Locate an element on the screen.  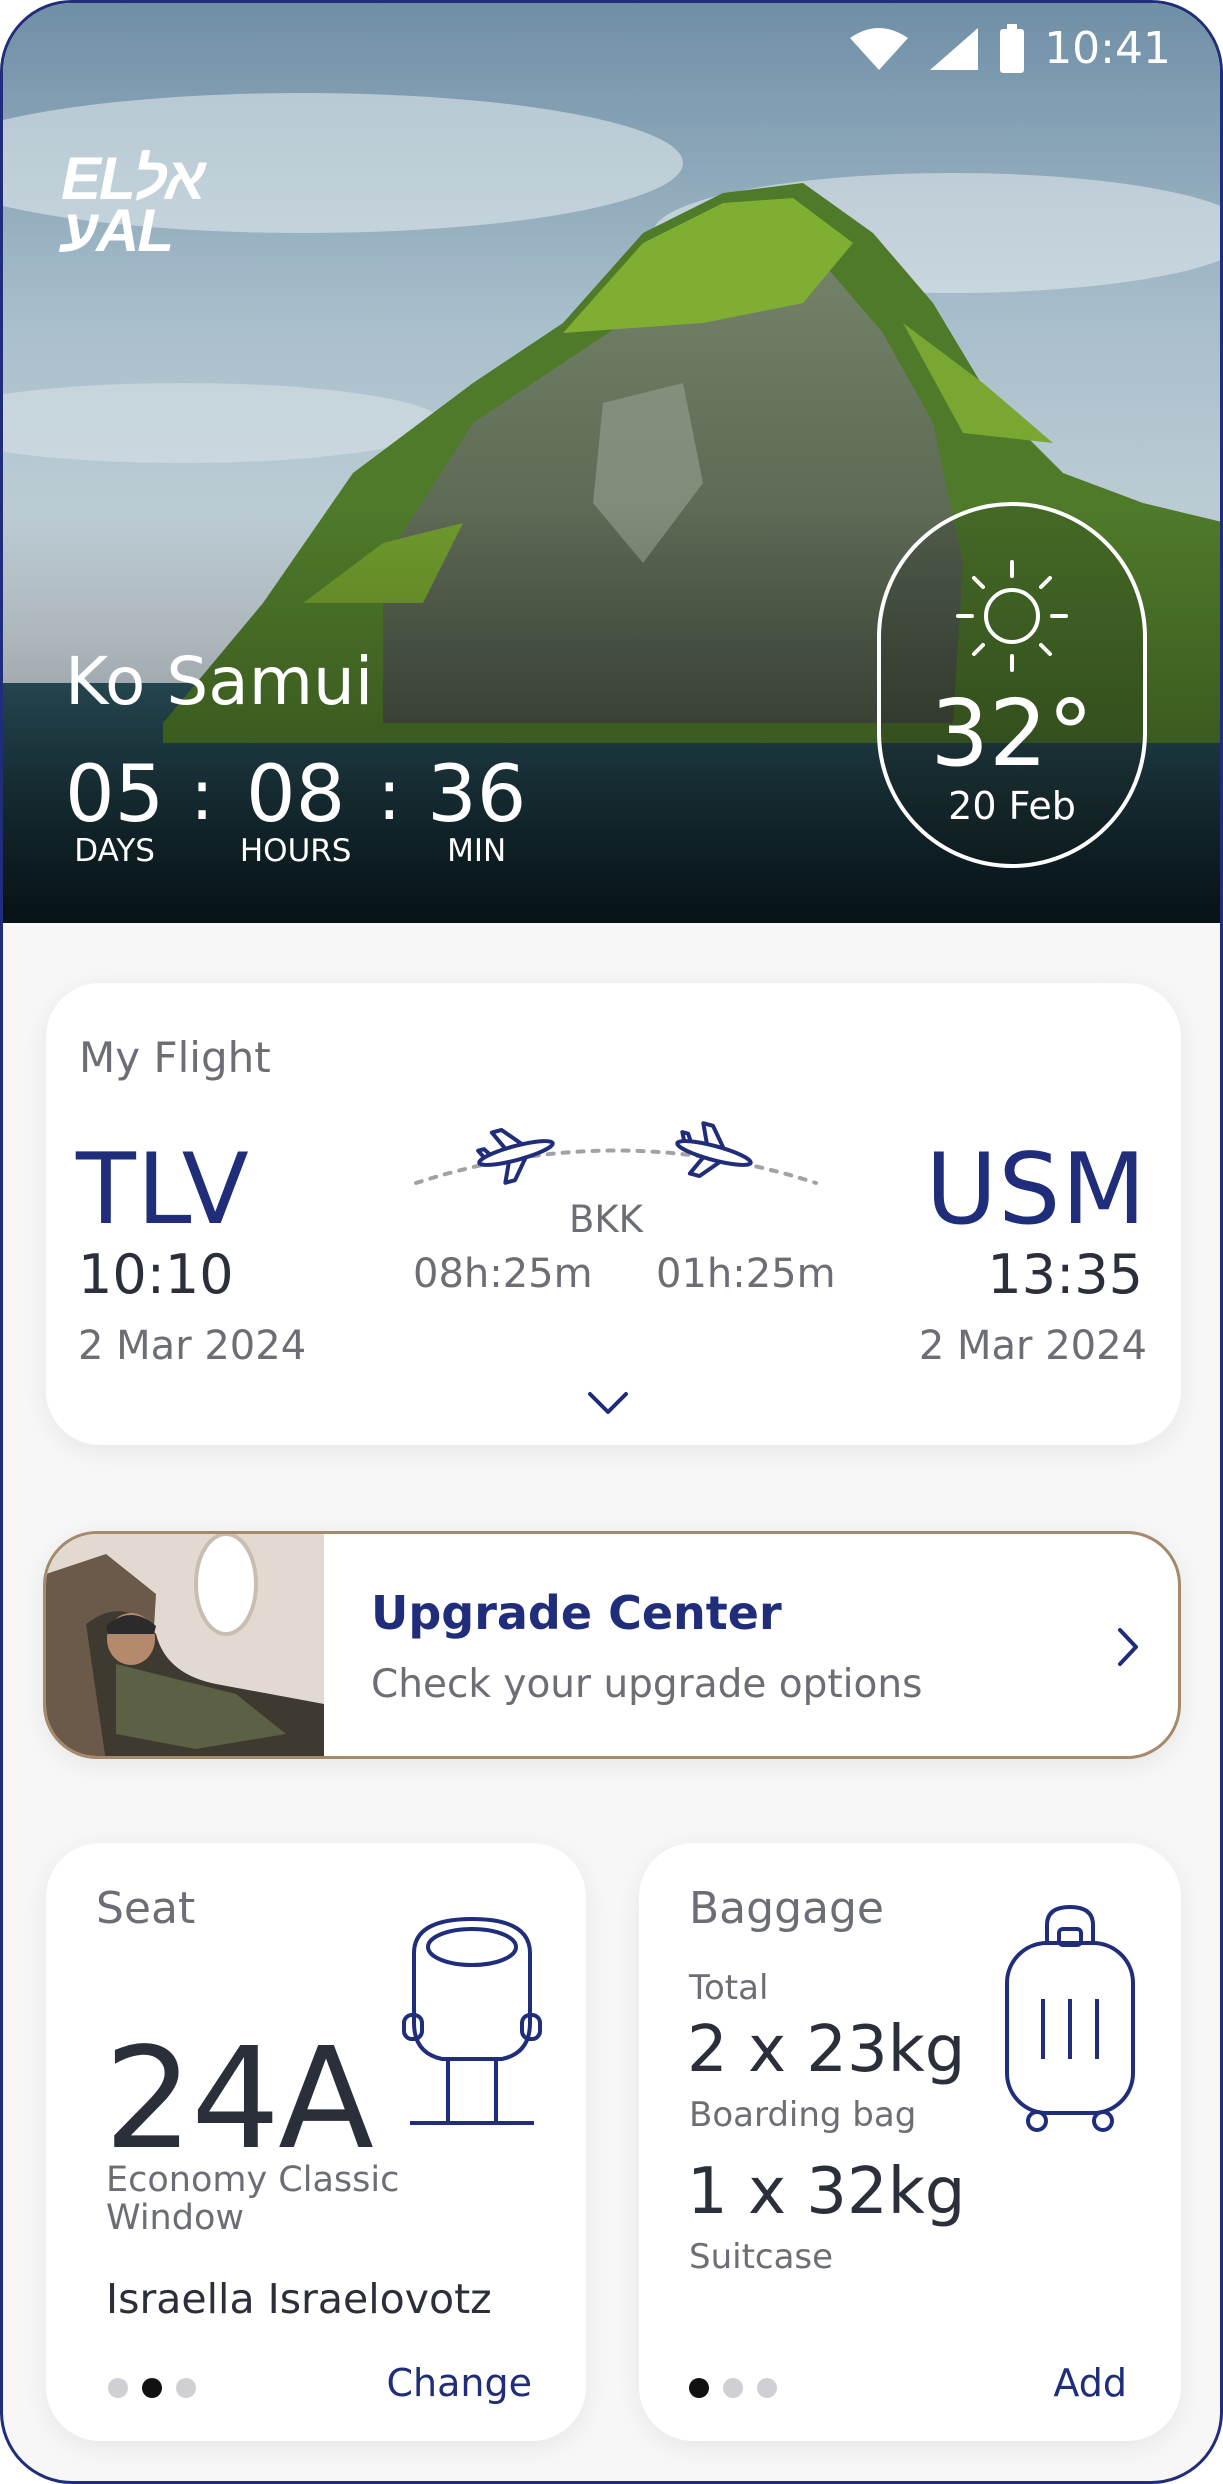
weather-badge: 32° 20 Feb is located at coordinates (1012, 685).